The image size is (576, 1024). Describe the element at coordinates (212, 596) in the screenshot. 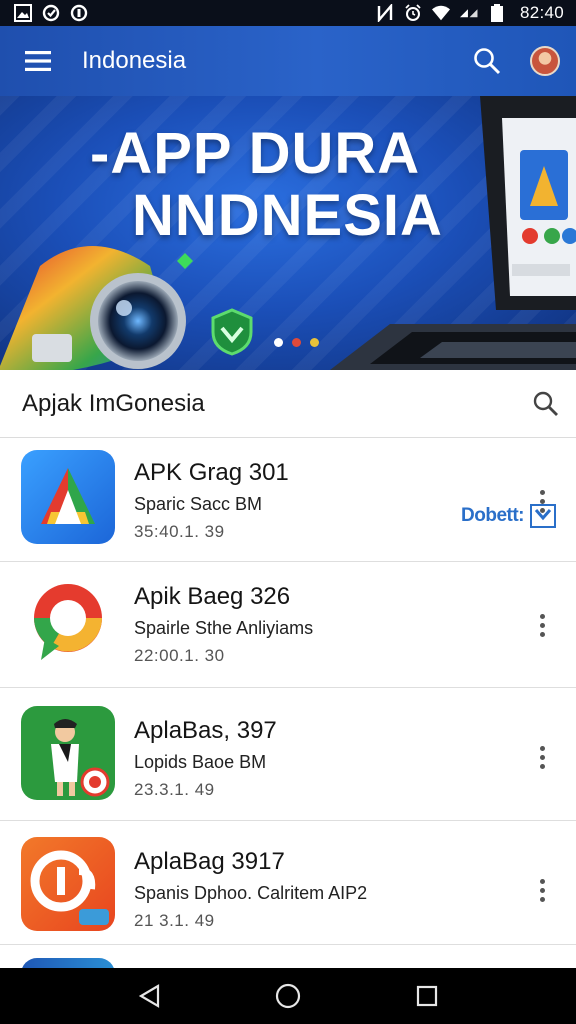

I see `app-name: Apik Baeg 326` at that location.